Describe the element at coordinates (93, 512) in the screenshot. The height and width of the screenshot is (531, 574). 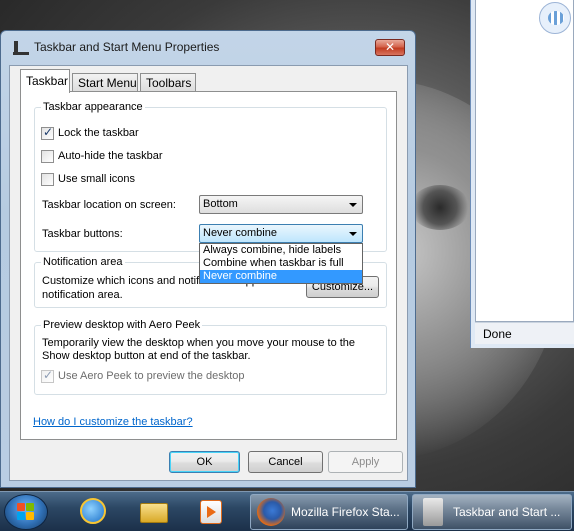
I see `internet-explorer-icon` at that location.